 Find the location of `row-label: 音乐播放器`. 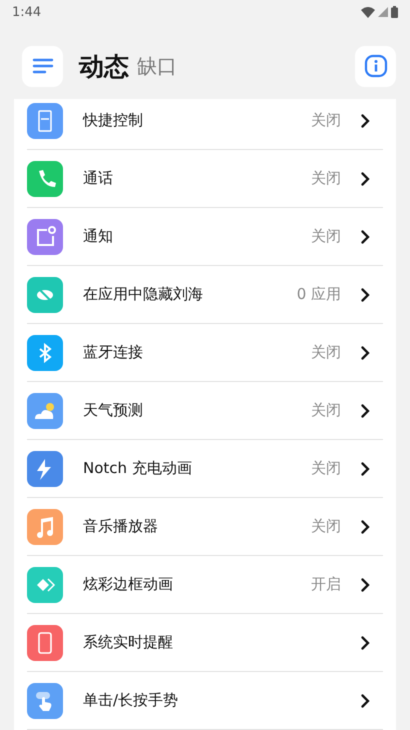

row-label: 音乐播放器 is located at coordinates (121, 526).